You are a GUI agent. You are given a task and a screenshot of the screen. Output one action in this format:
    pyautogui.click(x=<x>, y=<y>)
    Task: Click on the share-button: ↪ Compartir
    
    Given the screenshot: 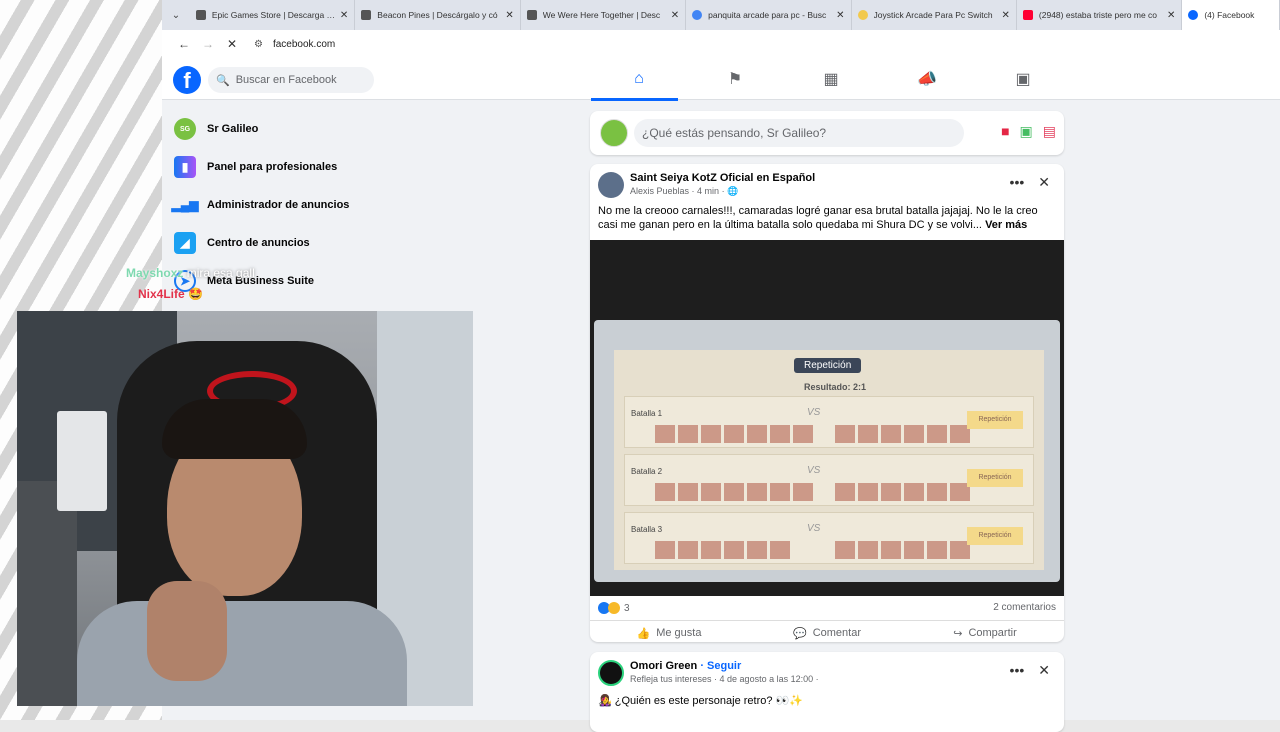 What is the action you would take?
    pyautogui.click(x=985, y=633)
    